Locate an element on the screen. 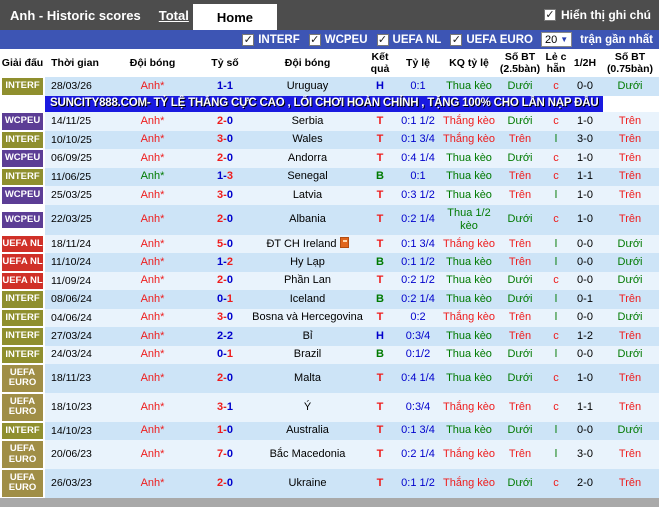 Image resolution: width=659 pixels, height=507 pixels. half-time-score: 0-0 is located at coordinates (585, 86).